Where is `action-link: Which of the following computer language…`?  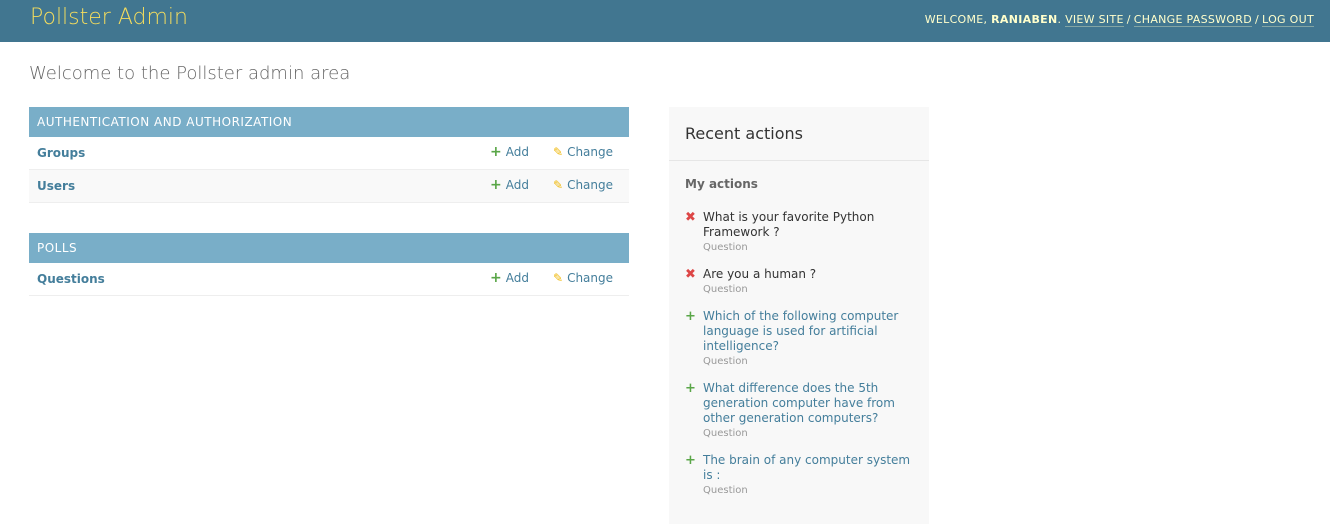
action-link: Which of the following computer language… is located at coordinates (810, 331).